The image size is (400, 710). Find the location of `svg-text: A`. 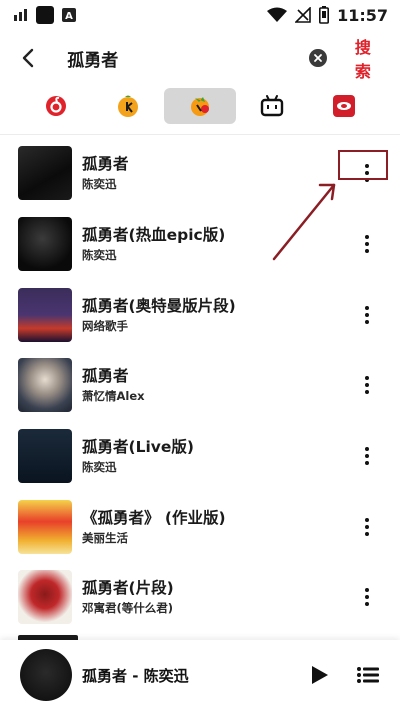

svg-text: A is located at coordinates (69, 16).